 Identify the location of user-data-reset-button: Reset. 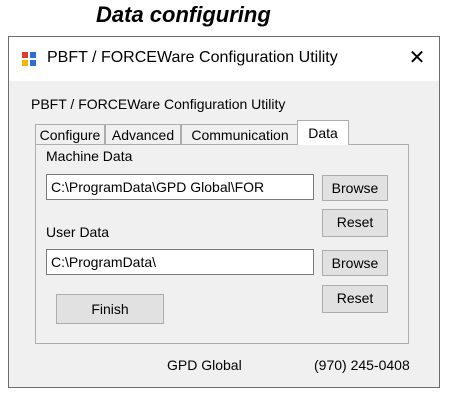
(355, 299).